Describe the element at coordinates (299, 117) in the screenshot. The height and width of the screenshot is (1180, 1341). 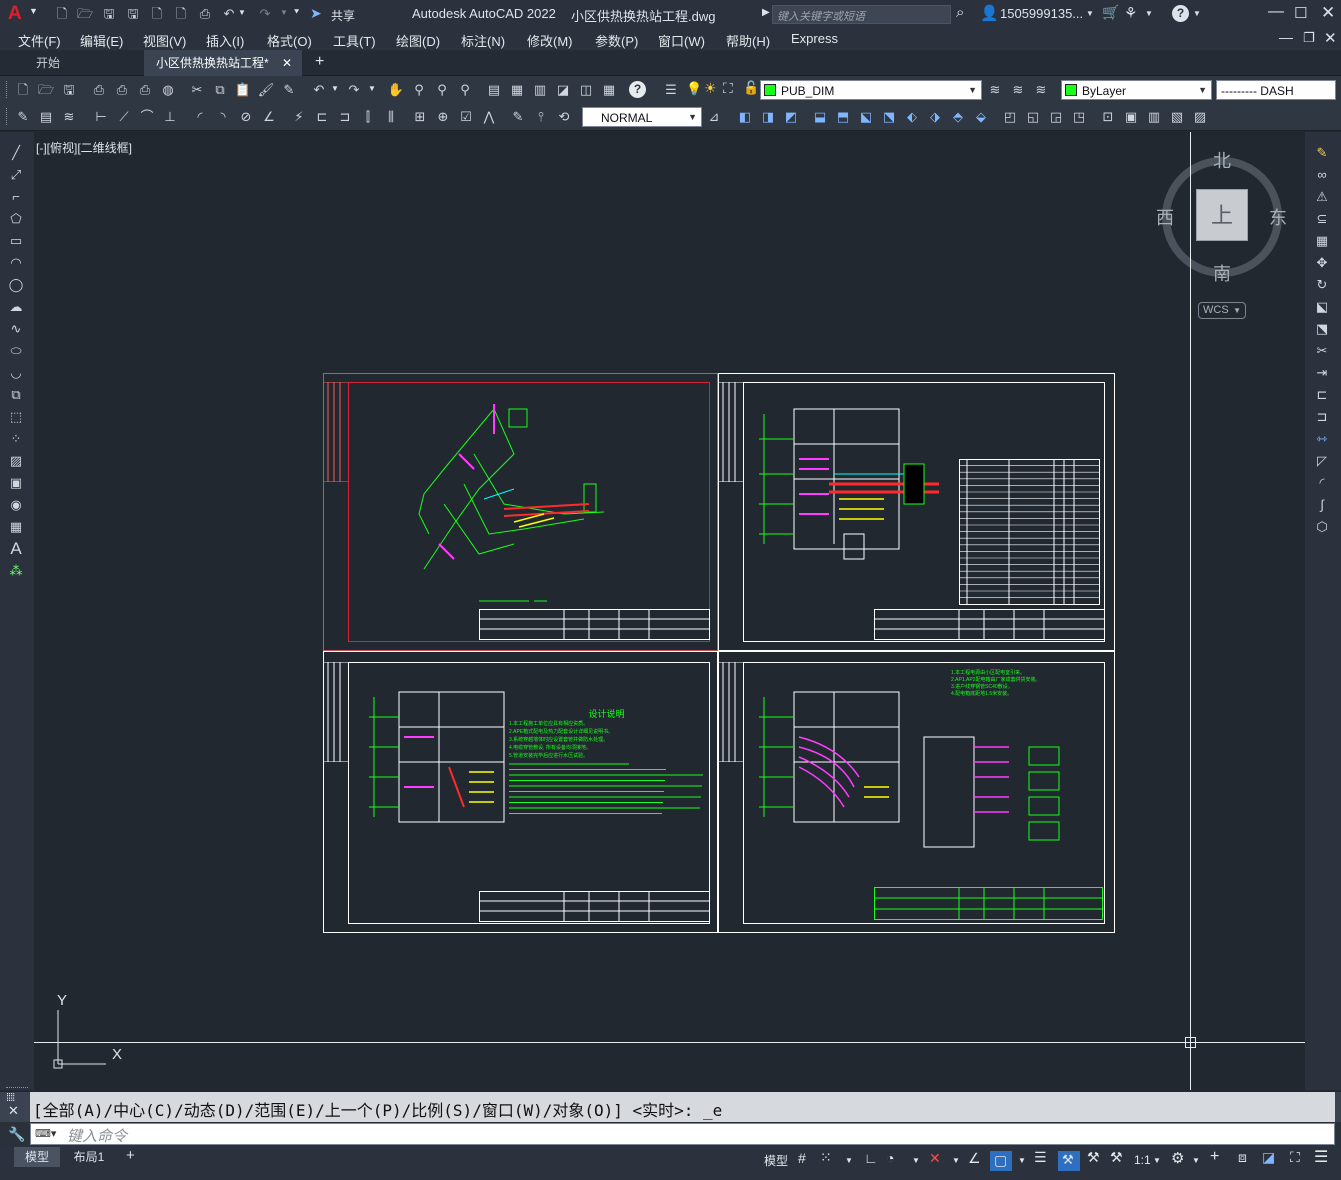
I see `quick-dim-icon: ⚡` at that location.